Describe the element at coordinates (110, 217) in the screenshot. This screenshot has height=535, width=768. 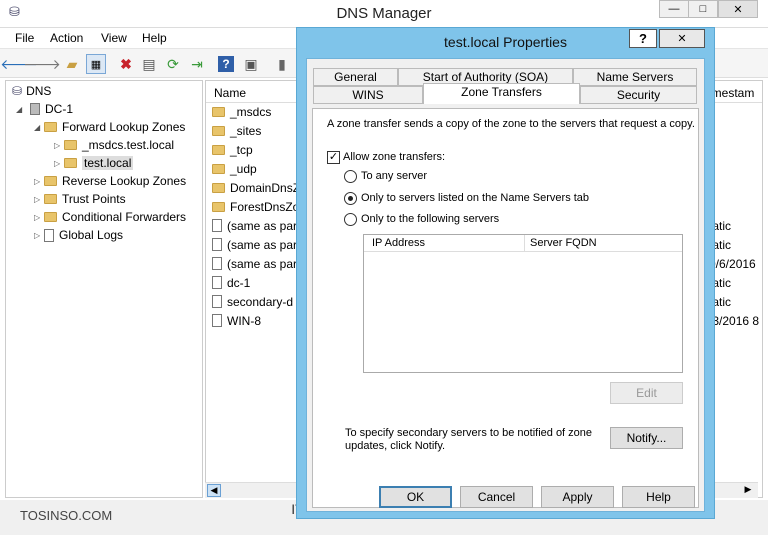
I see `tree-node-conditional-forwarders: ▷ Conditional Forwarders` at that location.